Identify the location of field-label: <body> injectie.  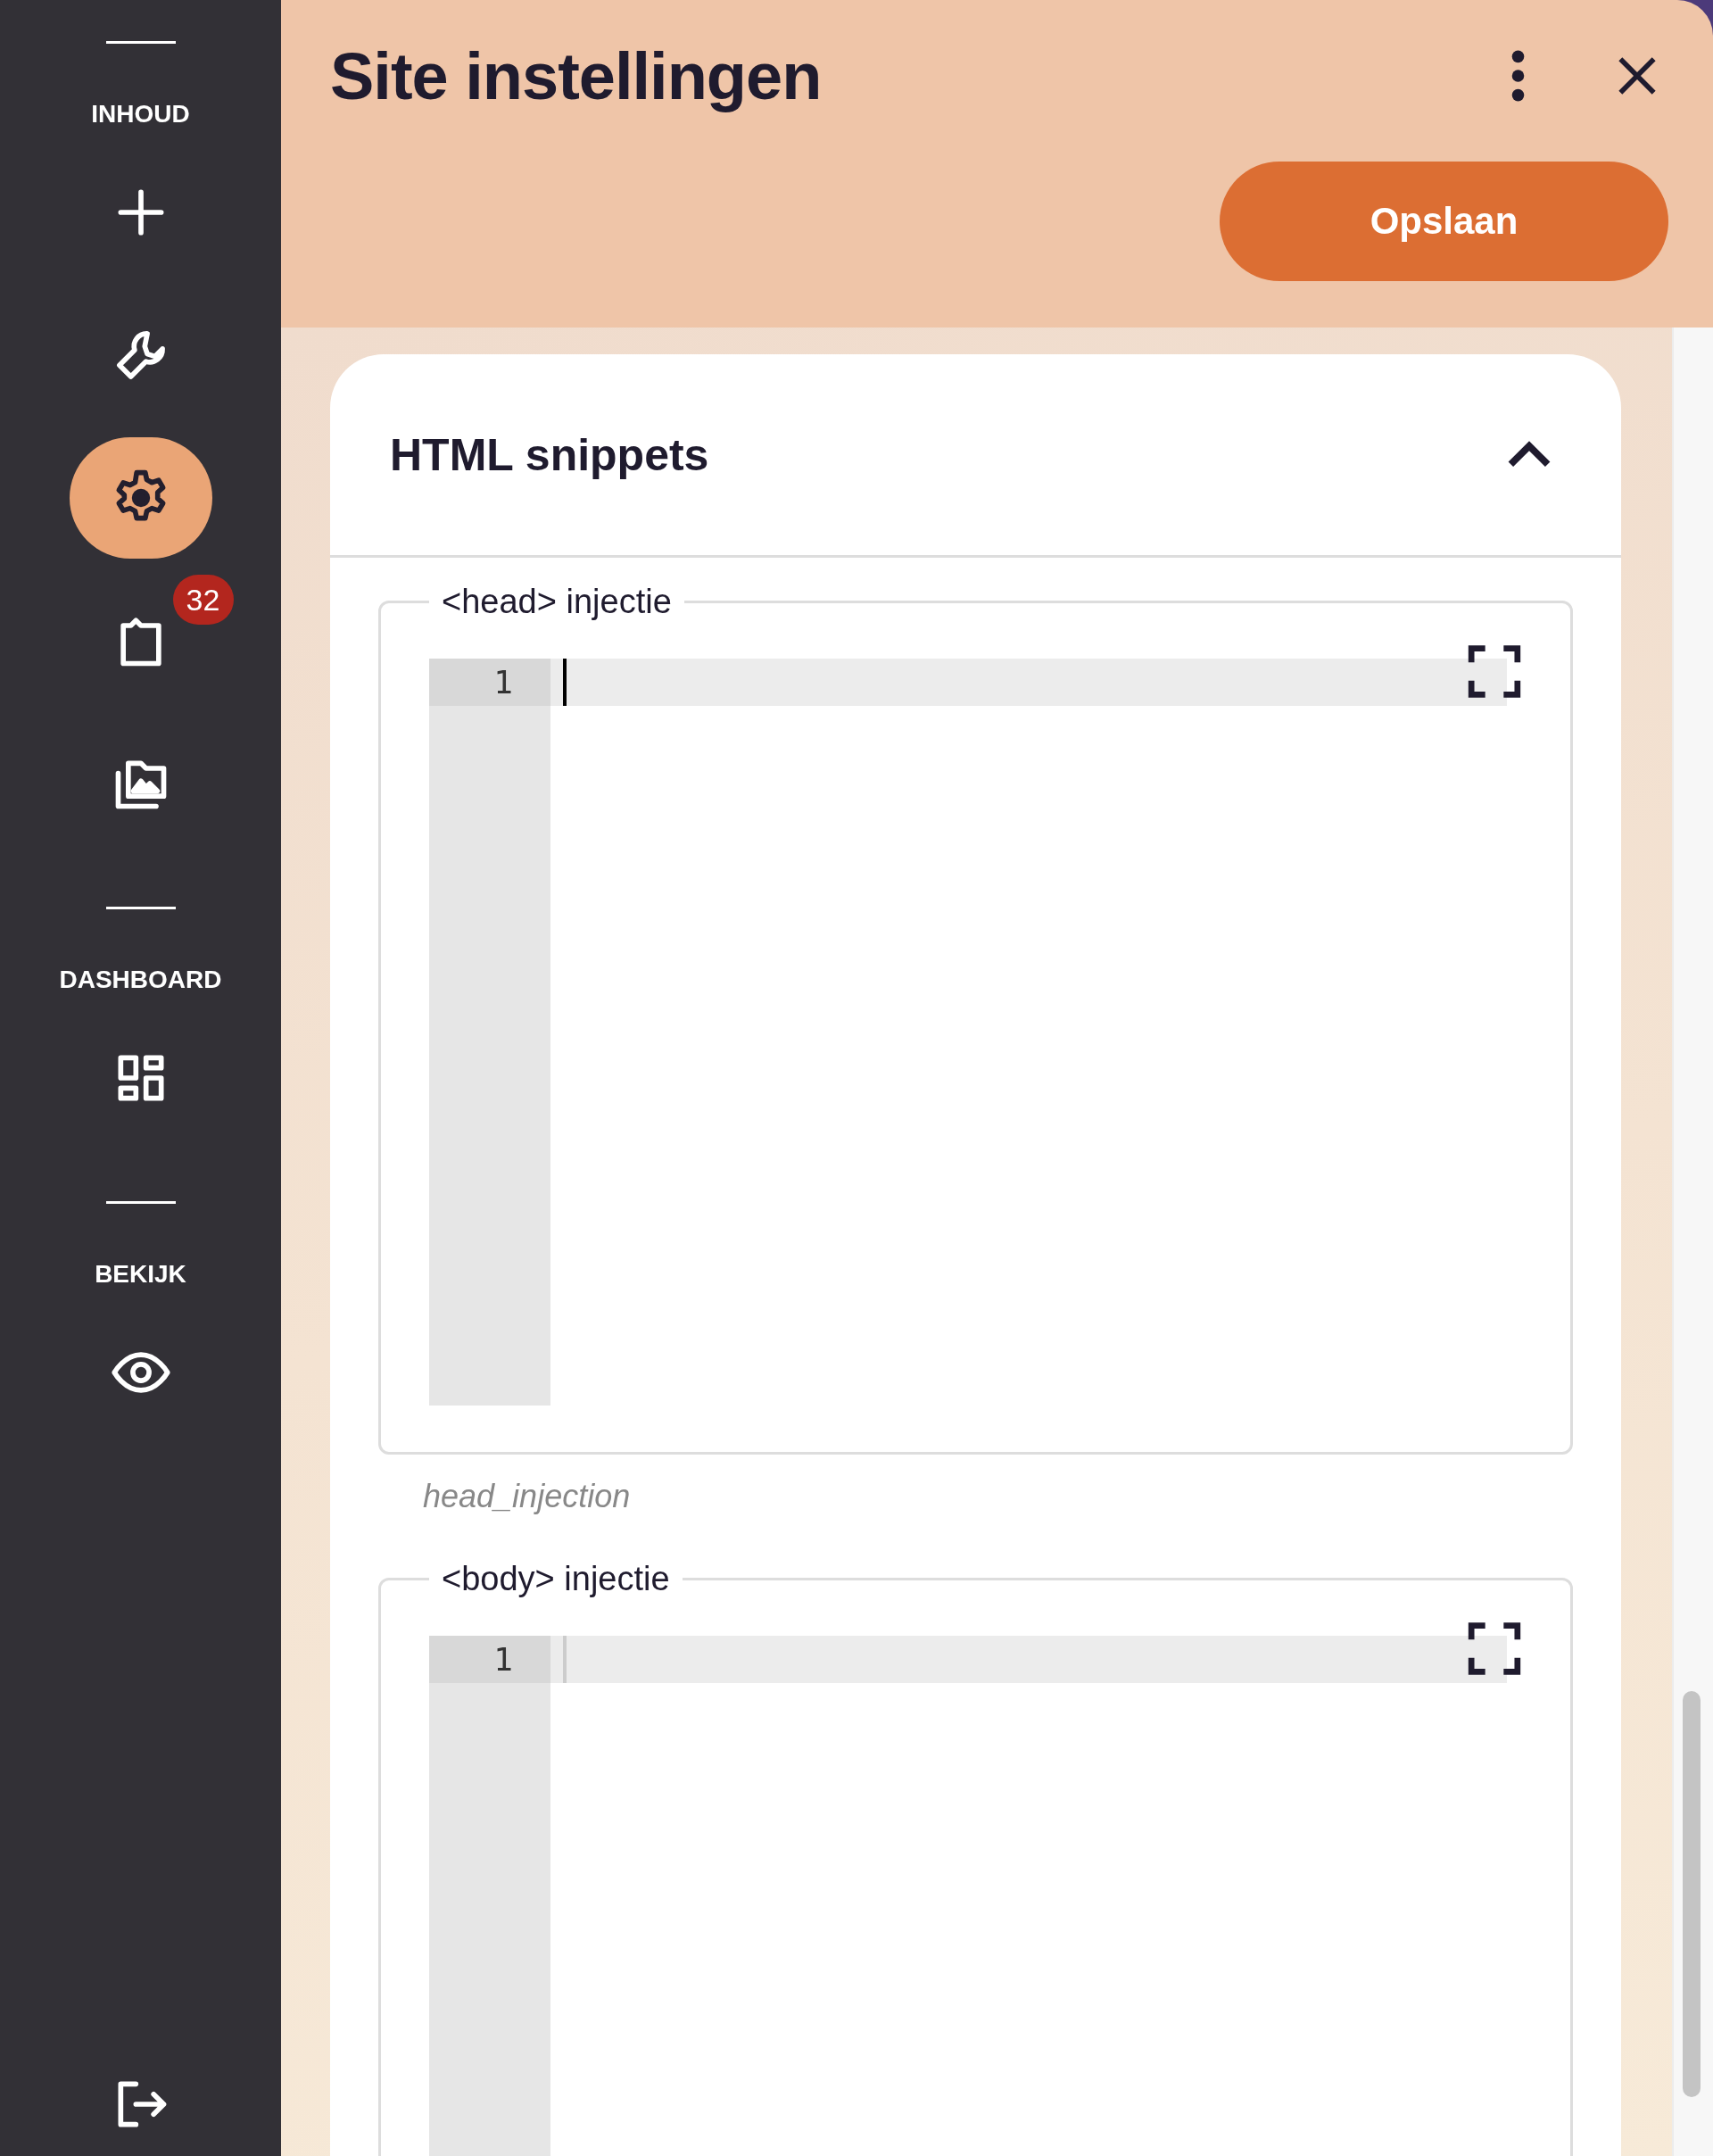
(556, 1579).